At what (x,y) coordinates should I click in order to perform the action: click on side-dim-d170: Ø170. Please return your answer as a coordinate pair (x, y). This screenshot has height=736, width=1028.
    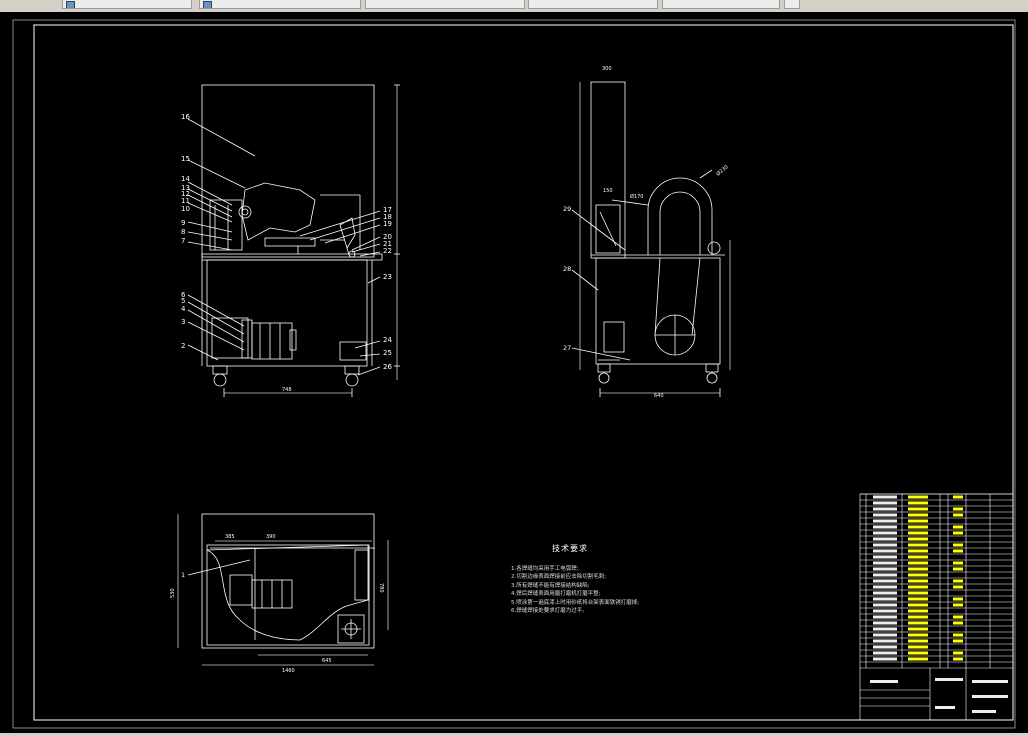
    Looking at the image, I should click on (636, 196).